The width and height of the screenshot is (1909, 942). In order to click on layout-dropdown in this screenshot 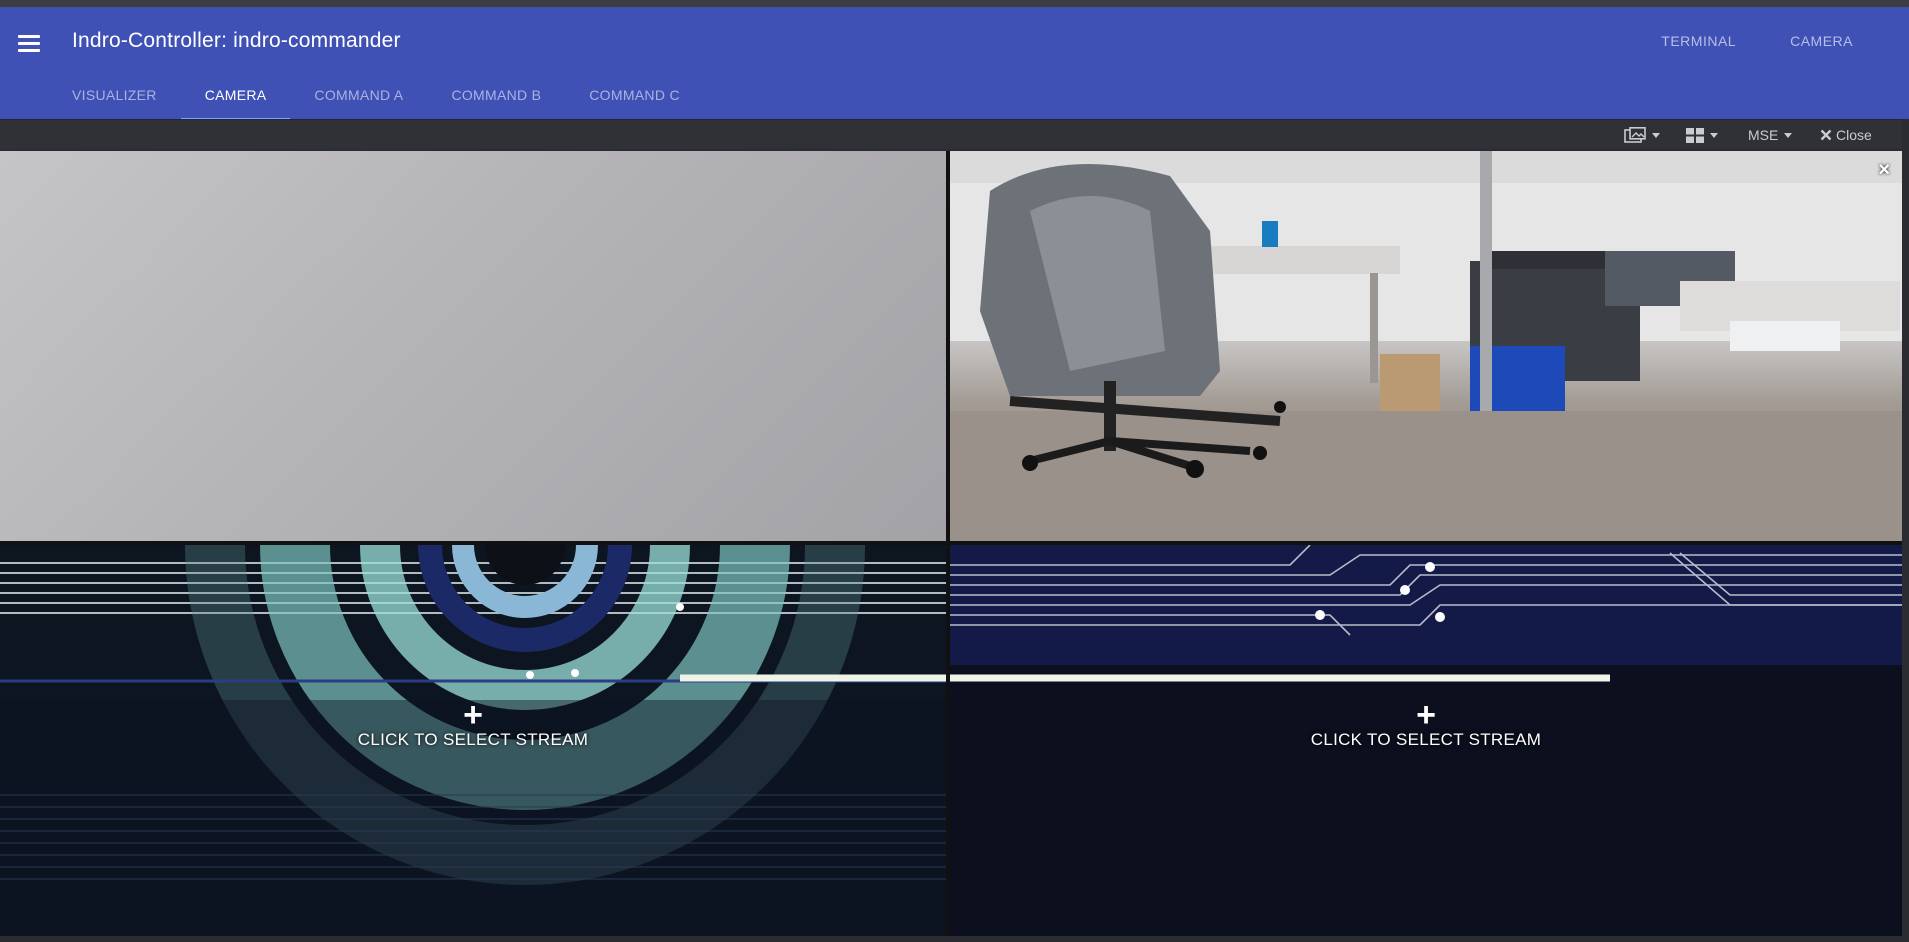, I will do `click(1702, 135)`.